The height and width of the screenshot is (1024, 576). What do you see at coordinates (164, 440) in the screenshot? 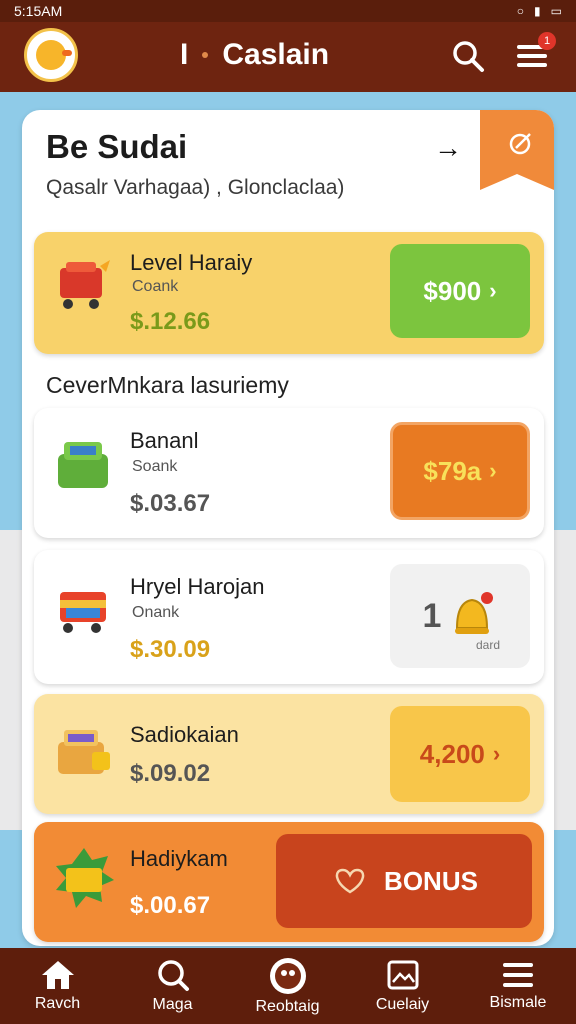
I see `item-name: Bananl` at bounding box center [164, 440].